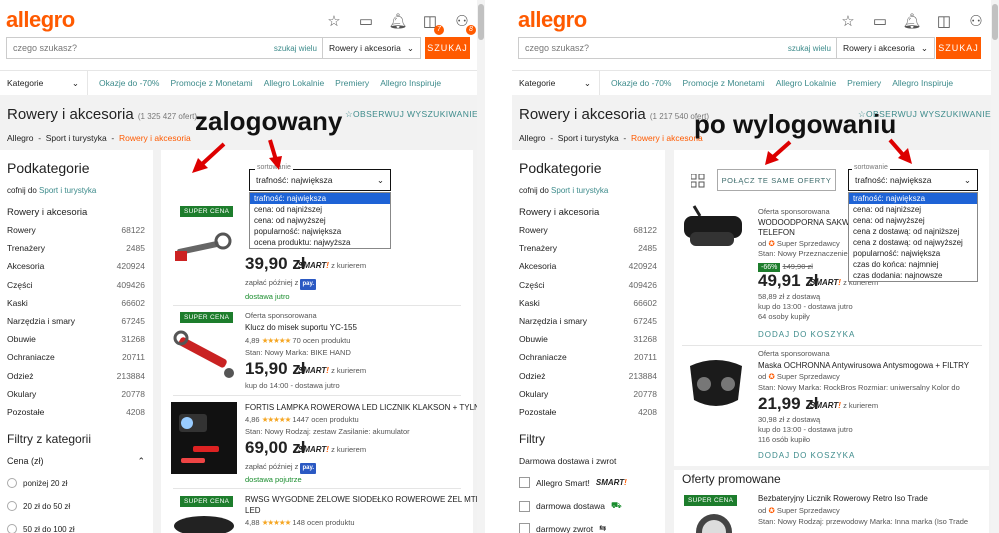 The width and height of the screenshot is (999, 533). What do you see at coordinates (573, 482) in the screenshot?
I see `filter-checkbox: Allegro Smart! SMART!` at bounding box center [573, 482].